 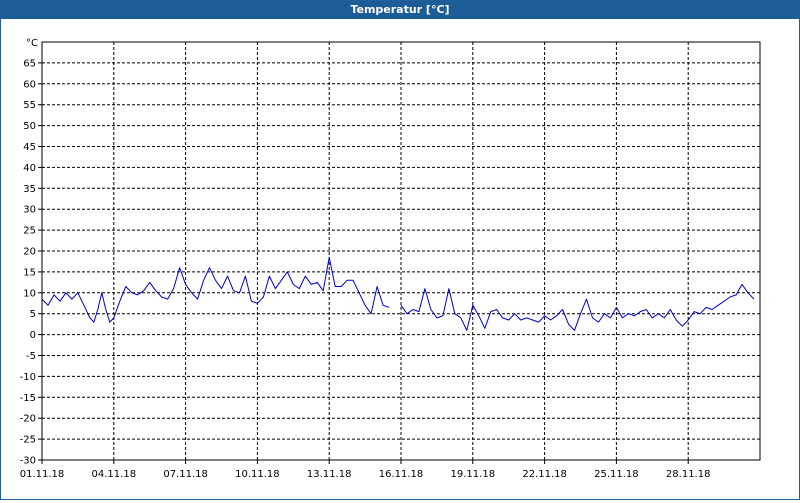 I want to click on x-tick-label: 13.11.18, so click(x=329, y=474).